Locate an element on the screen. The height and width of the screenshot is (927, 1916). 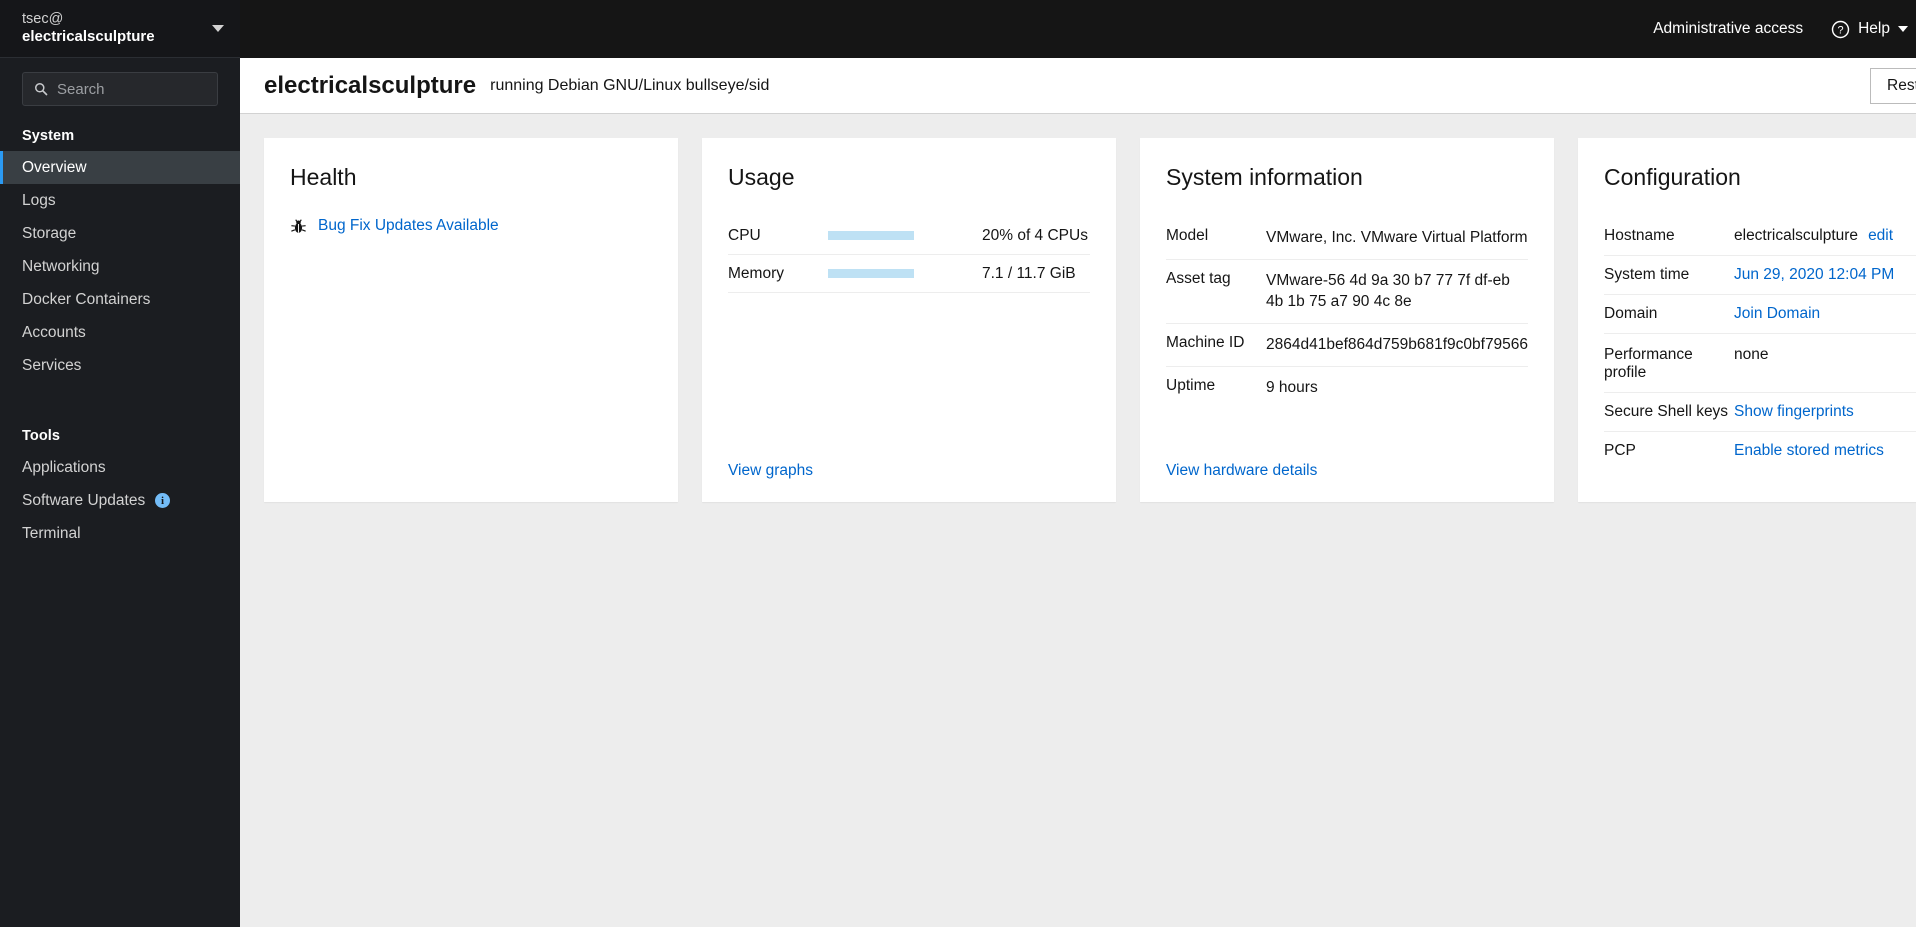
info-value: 9 hours is located at coordinates (1292, 387).